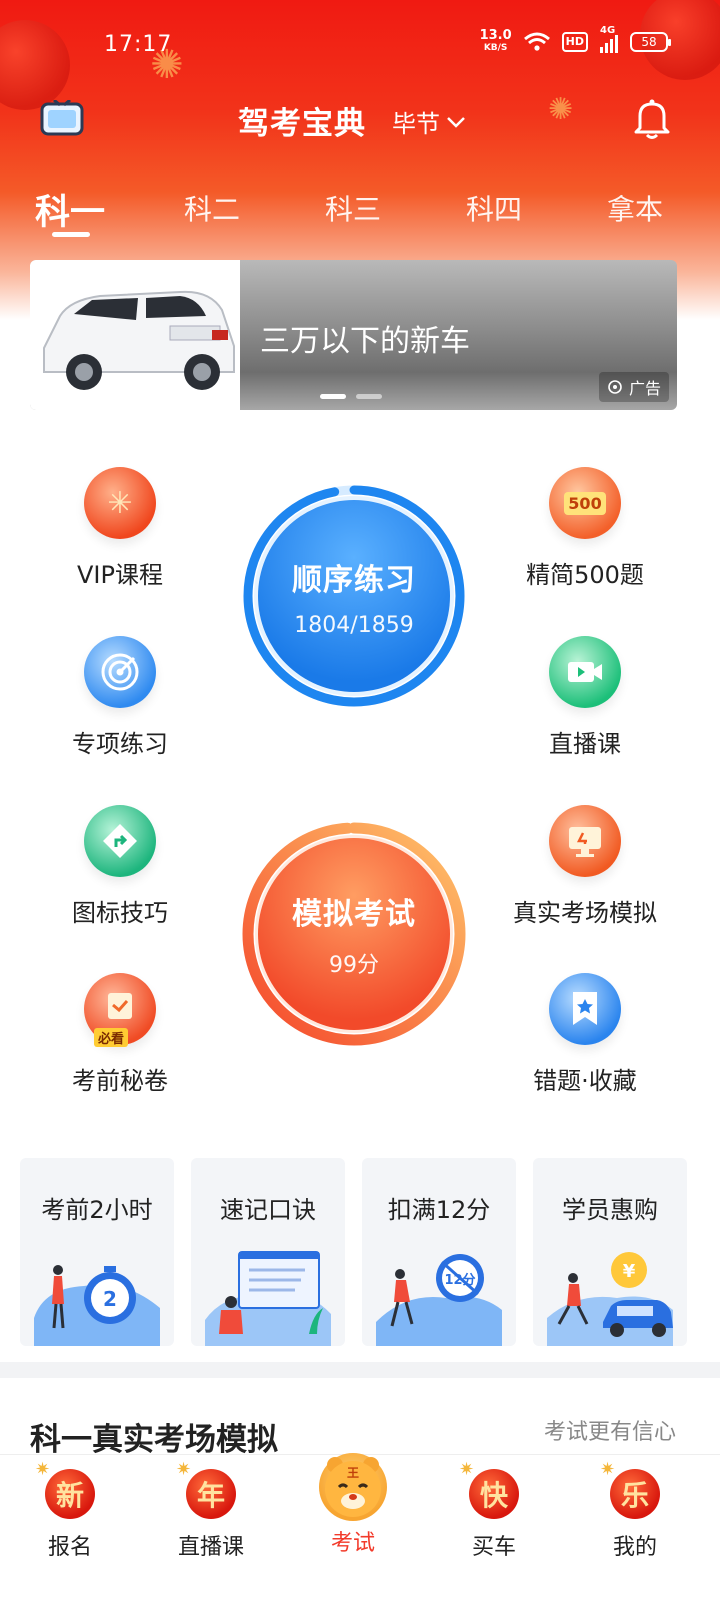 This screenshot has height=1600, width=720. I want to click on card-student-discount: 学员惠购 ¥, so click(610, 1252).